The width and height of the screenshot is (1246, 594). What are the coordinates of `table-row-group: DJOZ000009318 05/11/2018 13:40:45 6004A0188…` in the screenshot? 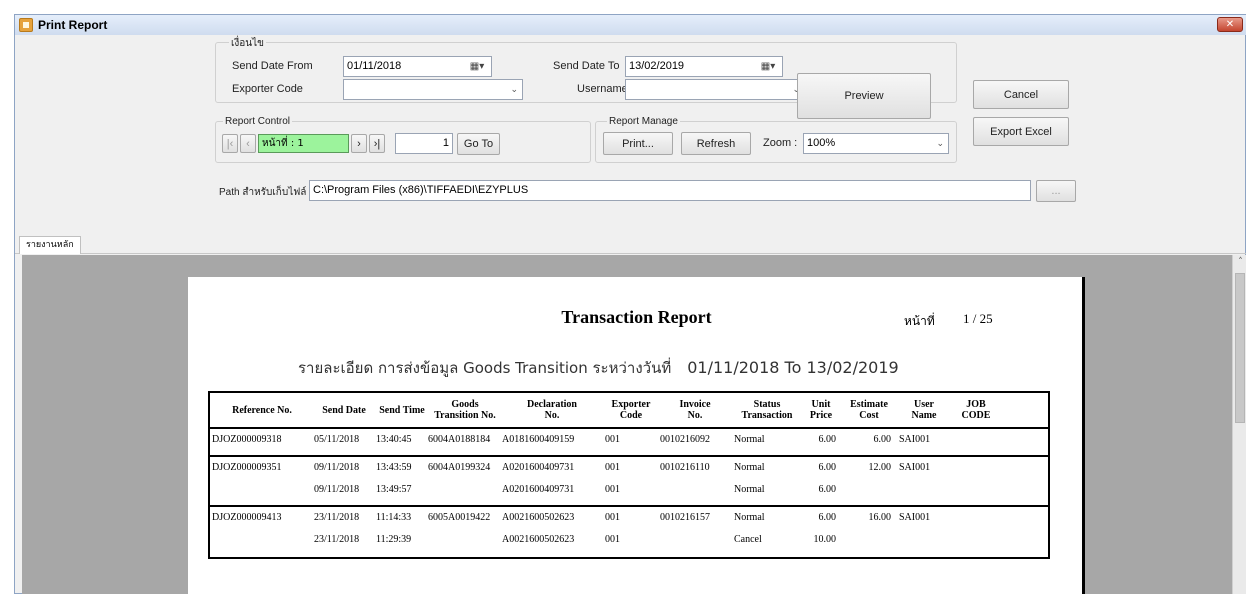 It's located at (629, 443).